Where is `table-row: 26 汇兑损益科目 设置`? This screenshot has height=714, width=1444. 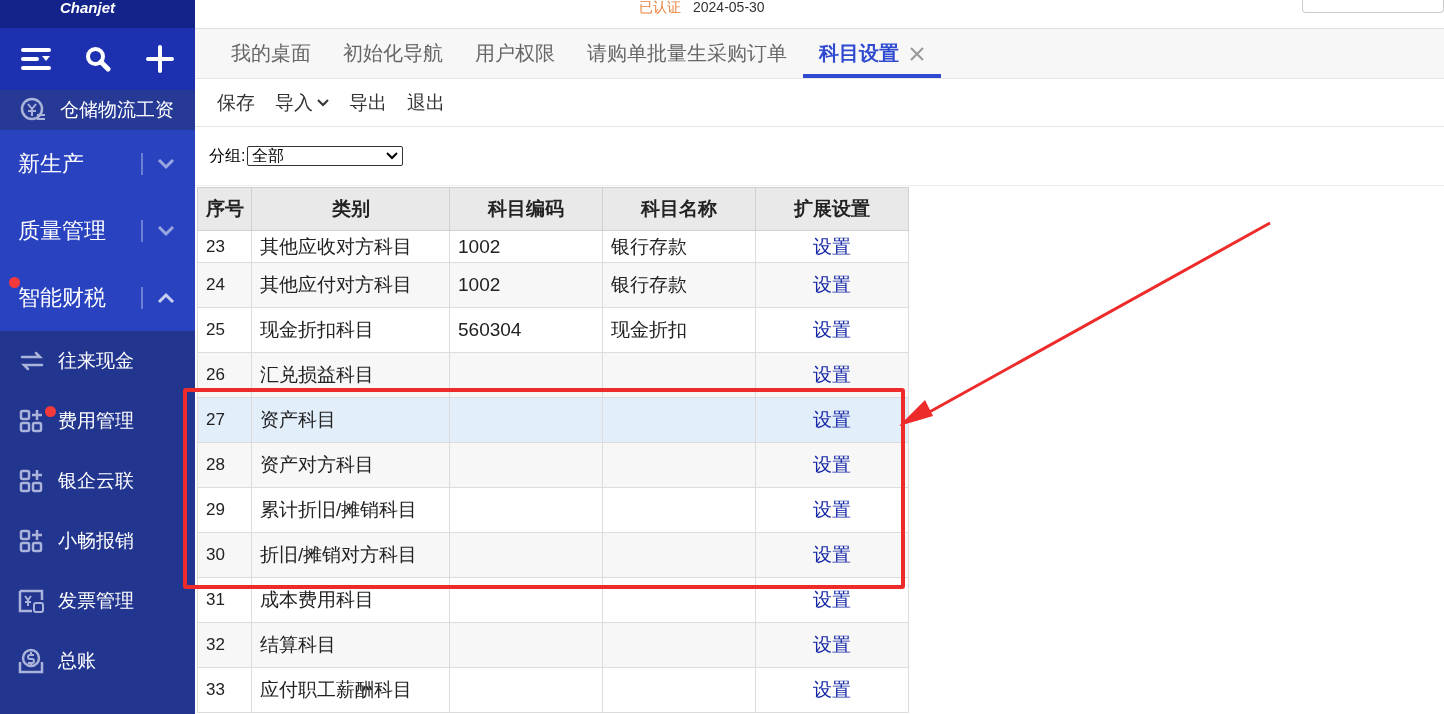
table-row: 26 汇兑损益科目 设置 is located at coordinates (553, 375).